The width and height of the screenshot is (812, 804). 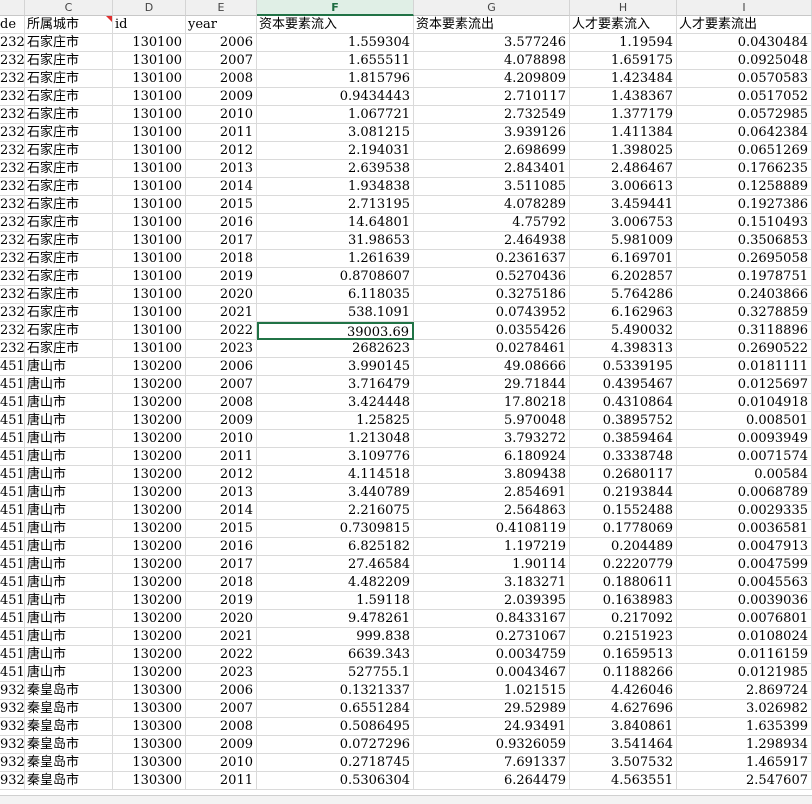 What do you see at coordinates (744, 25) in the screenshot?
I see `header-cell: 人才要素流出` at bounding box center [744, 25].